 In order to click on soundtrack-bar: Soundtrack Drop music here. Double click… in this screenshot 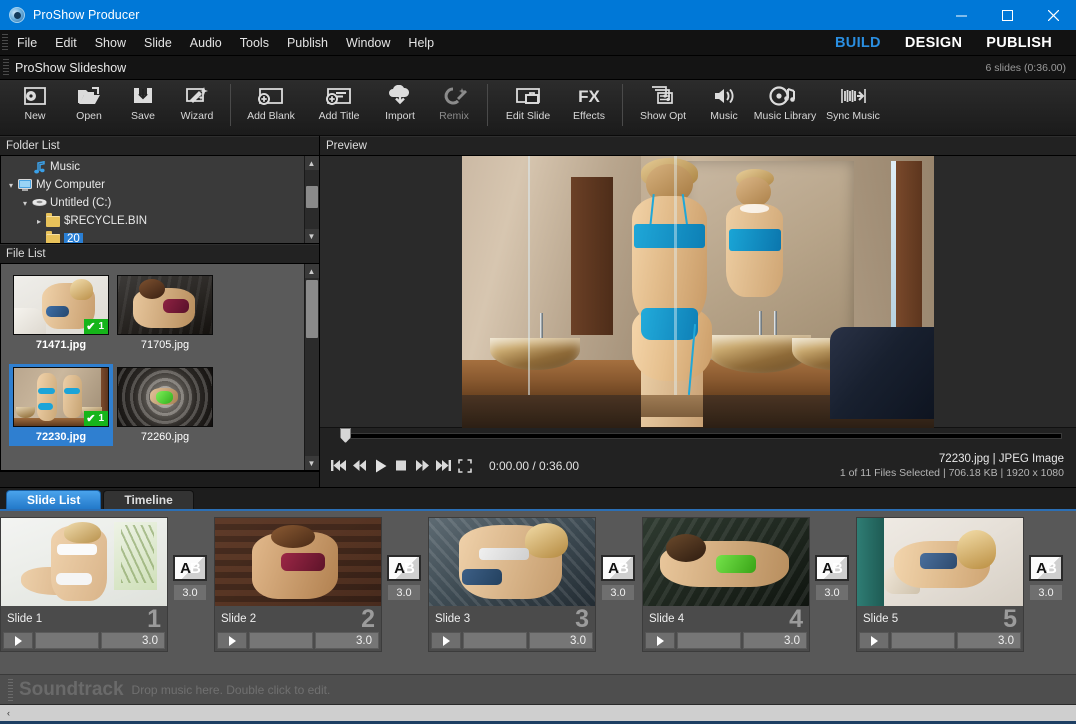, I will do `click(538, 689)`.